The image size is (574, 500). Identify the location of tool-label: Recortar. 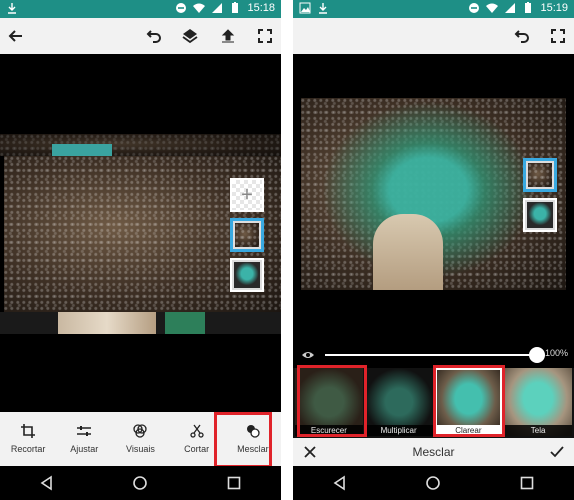
(28, 449).